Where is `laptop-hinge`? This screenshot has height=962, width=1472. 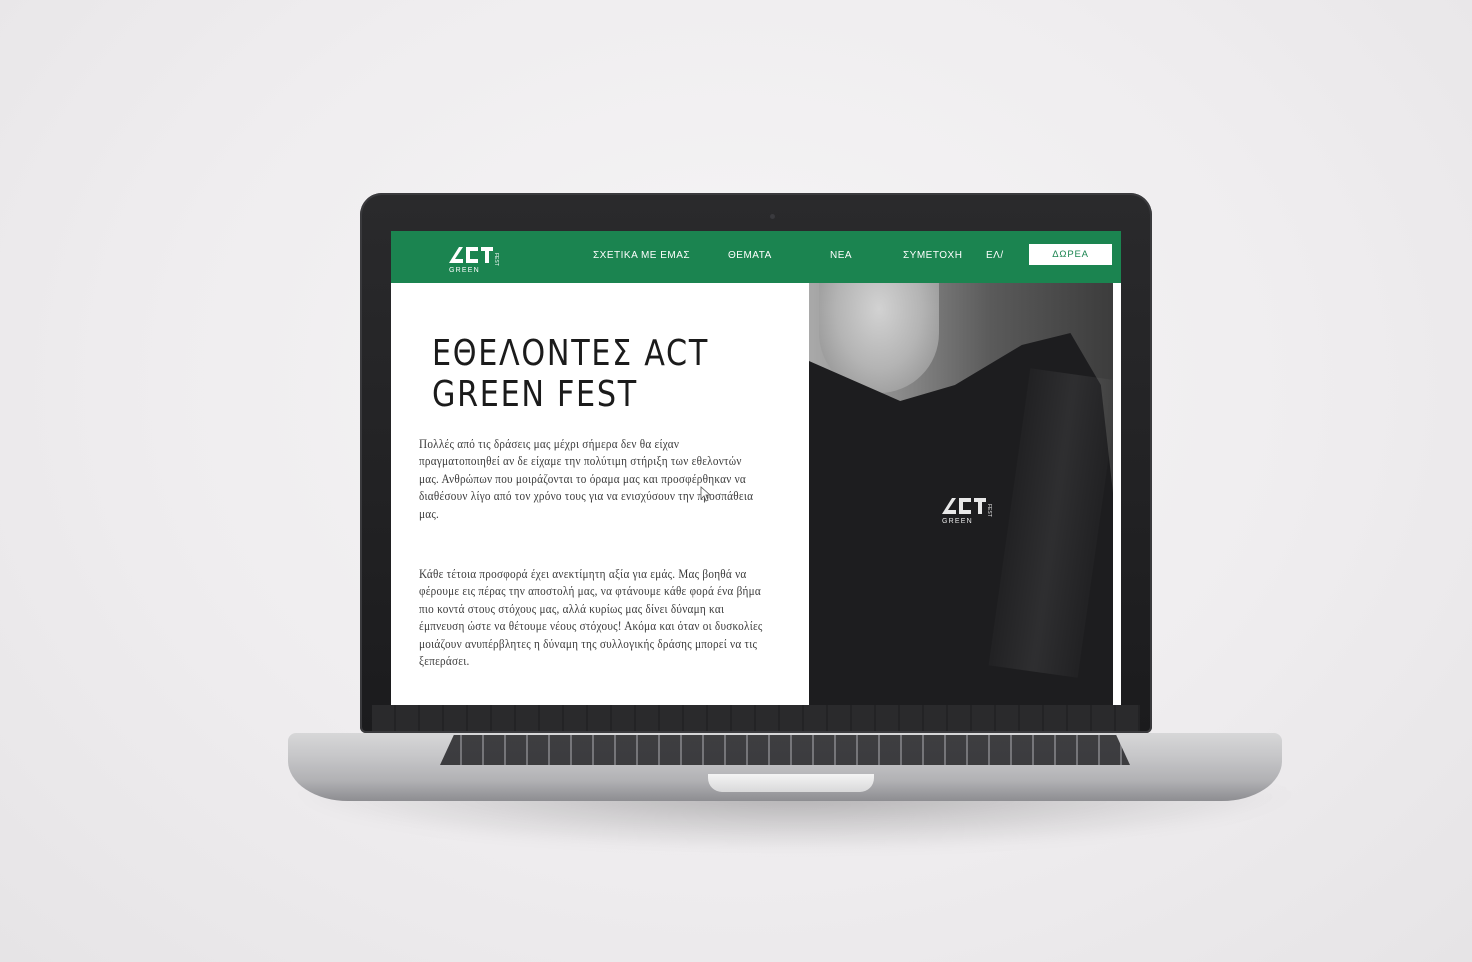
laptop-hinge is located at coordinates (756, 718).